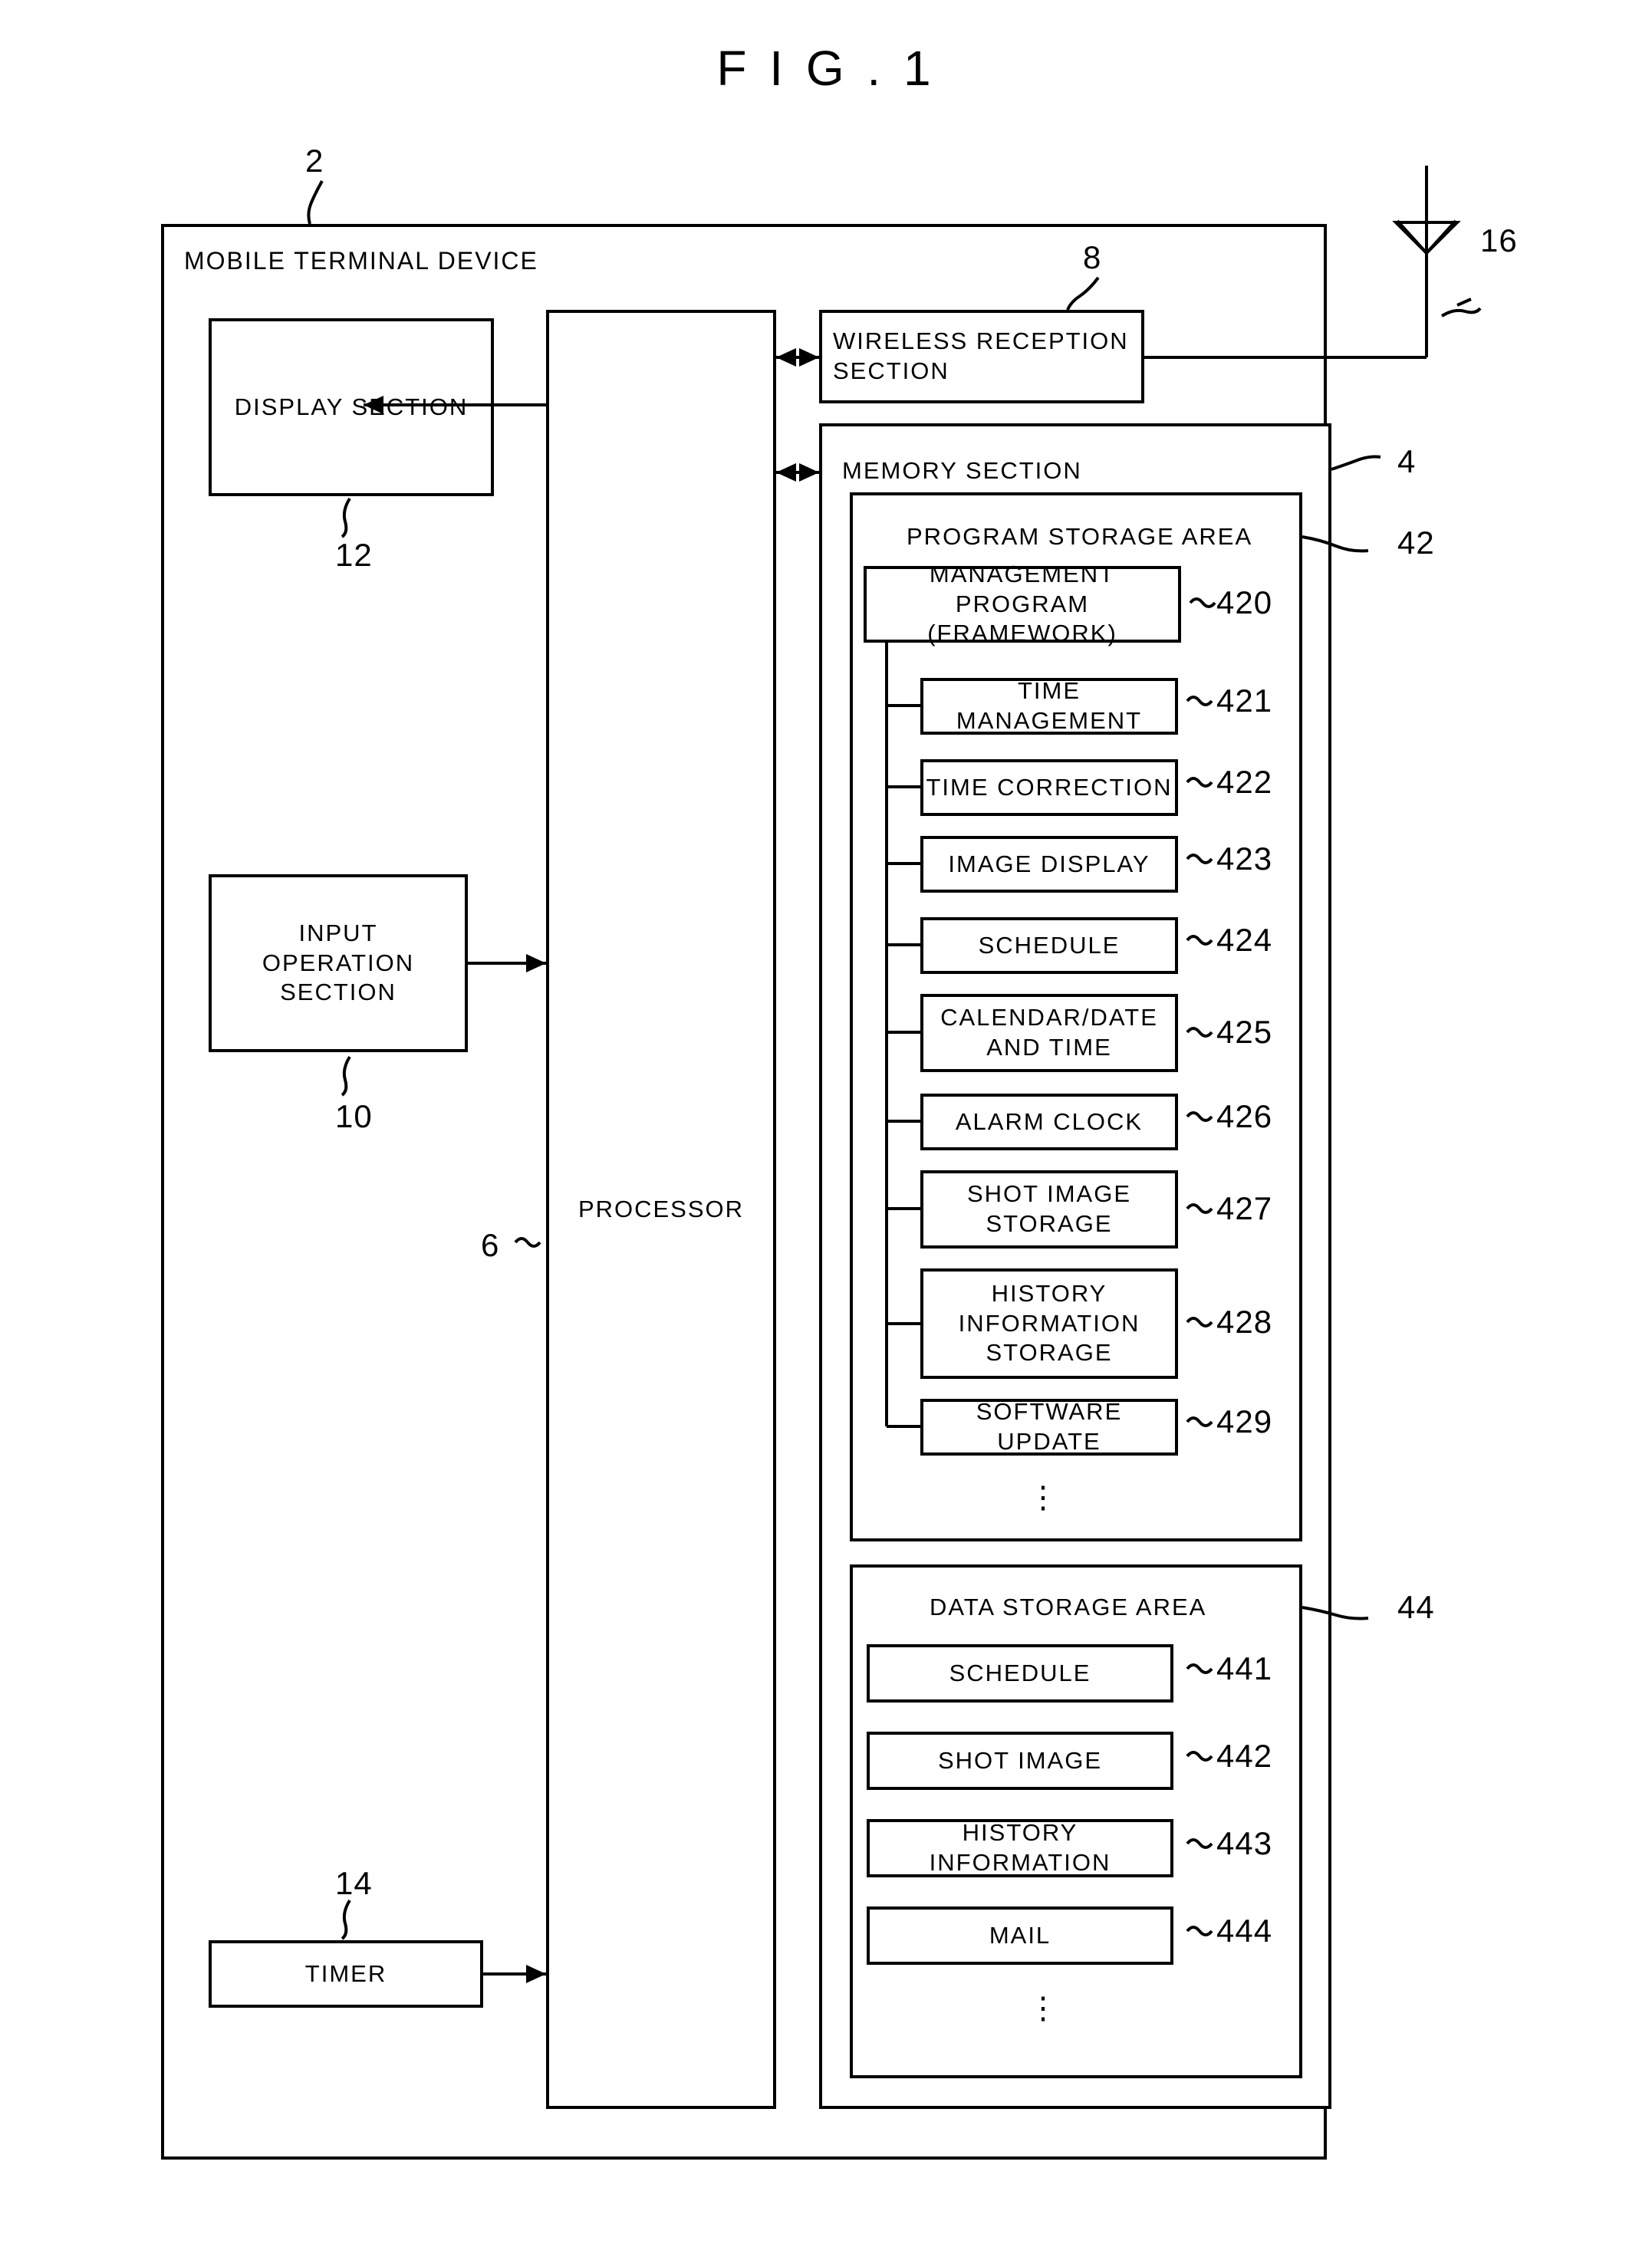 This screenshot has width=1652, height=2247. I want to click on figure-title: F I G . 1, so click(826, 68).